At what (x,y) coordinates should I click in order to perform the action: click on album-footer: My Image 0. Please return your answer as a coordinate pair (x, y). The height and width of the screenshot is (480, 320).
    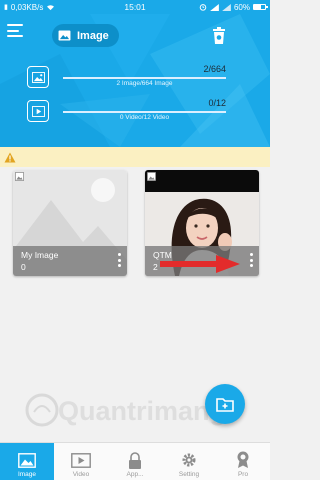
    Looking at the image, I should click on (70, 261).